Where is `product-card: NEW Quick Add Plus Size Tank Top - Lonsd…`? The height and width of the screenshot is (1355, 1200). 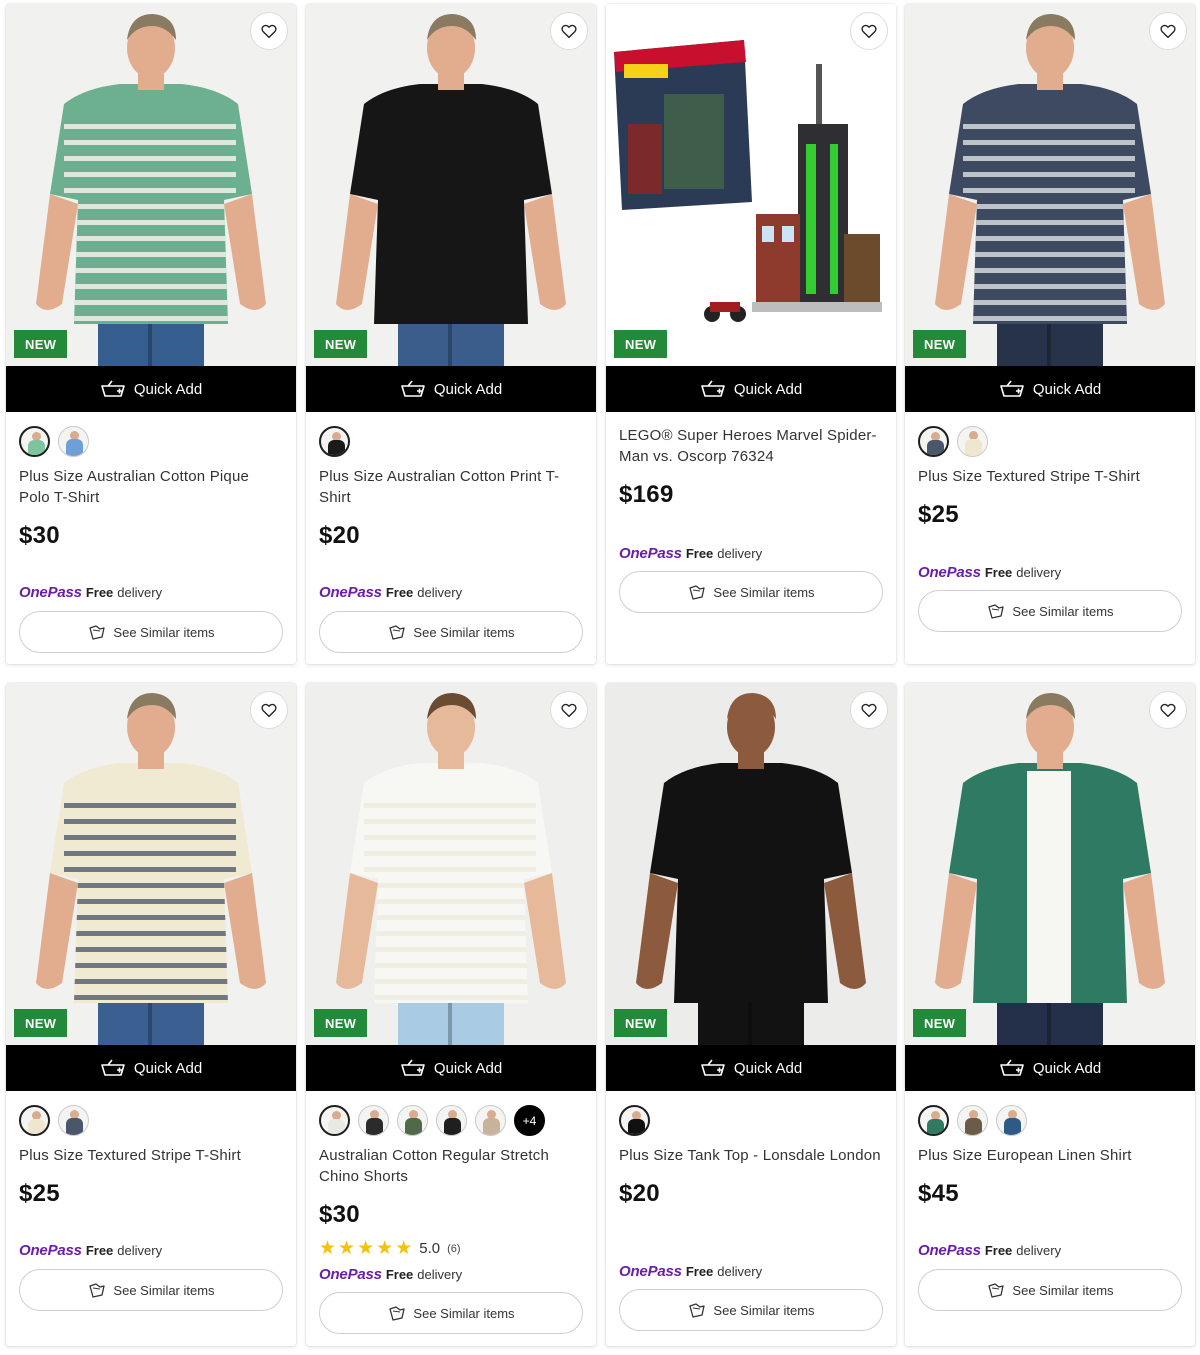 product-card: NEW Quick Add Plus Size Tank Top - Lonsd… is located at coordinates (751, 1014).